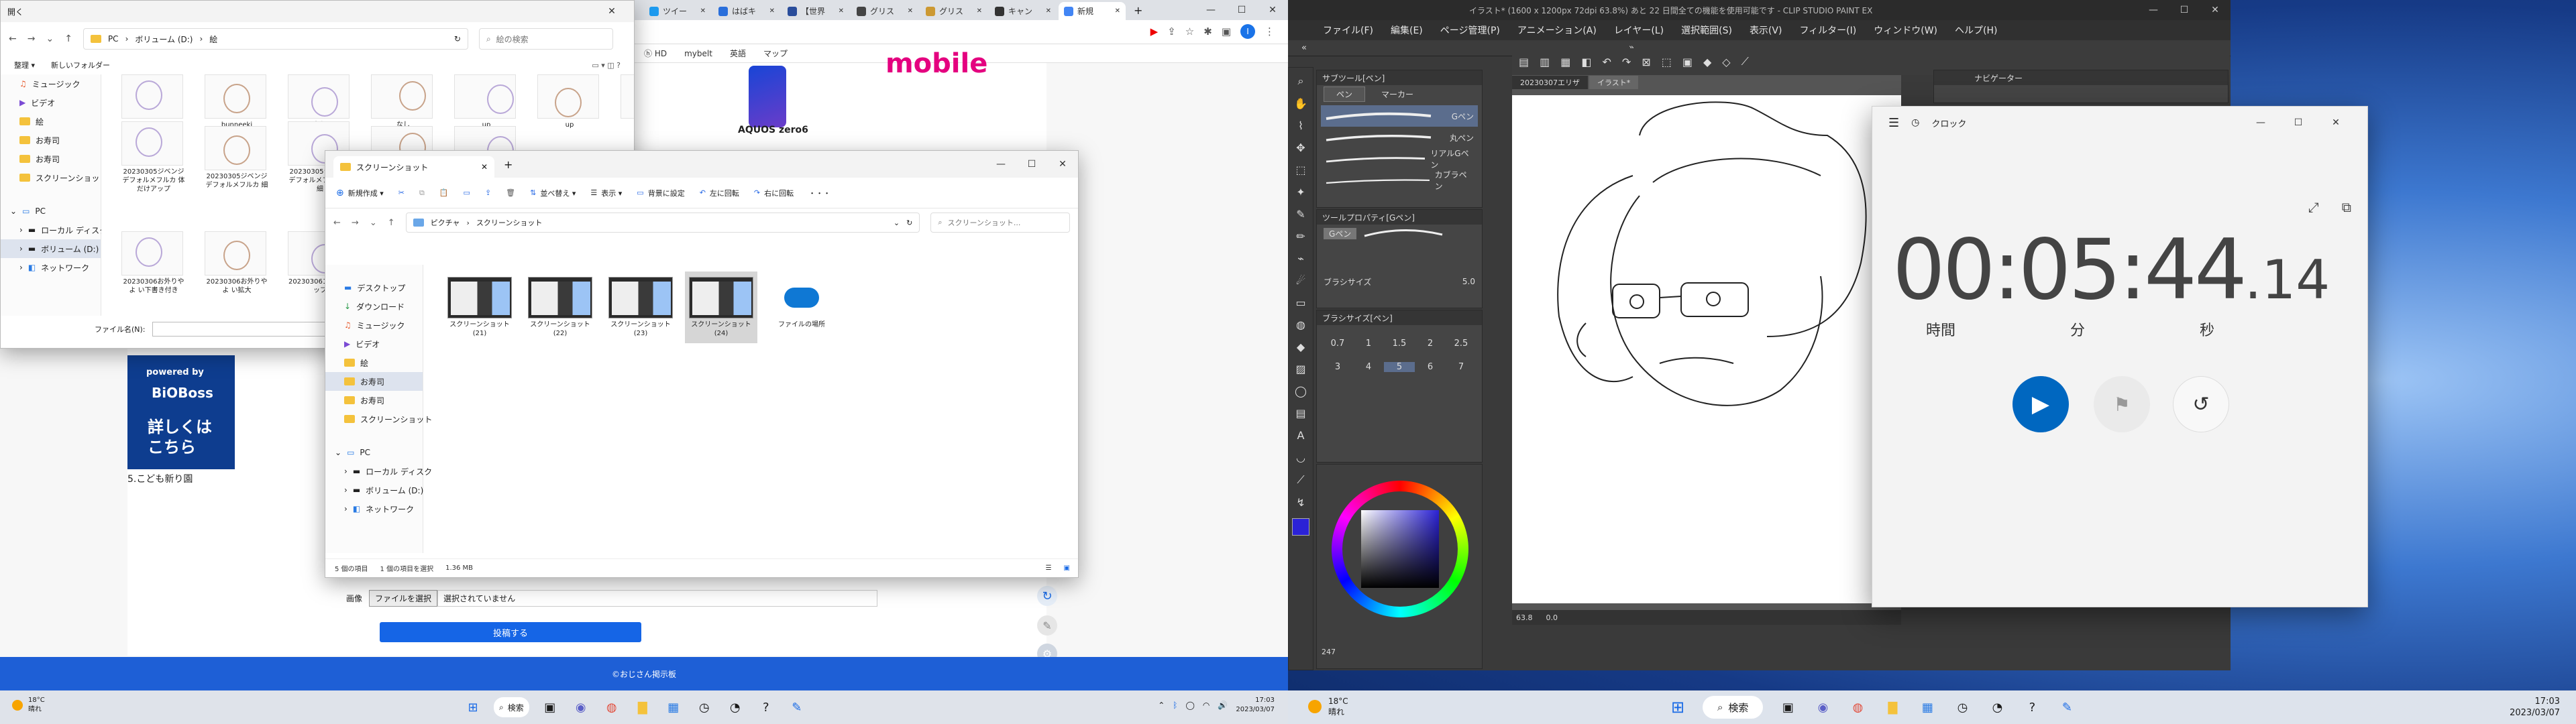 The image size is (2576, 724). I want to click on nav-item-downloads: ↓ ダウンロード, so click(374, 306).